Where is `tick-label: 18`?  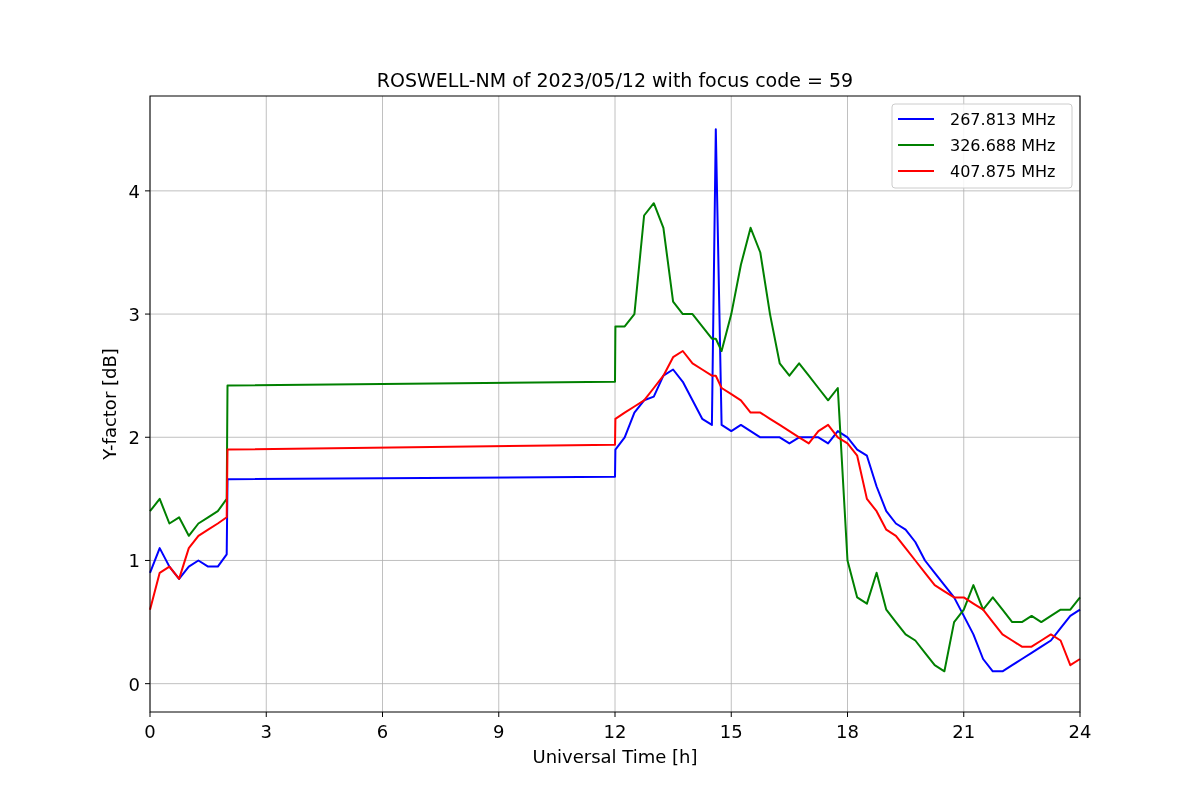 tick-label: 18 is located at coordinates (847, 731).